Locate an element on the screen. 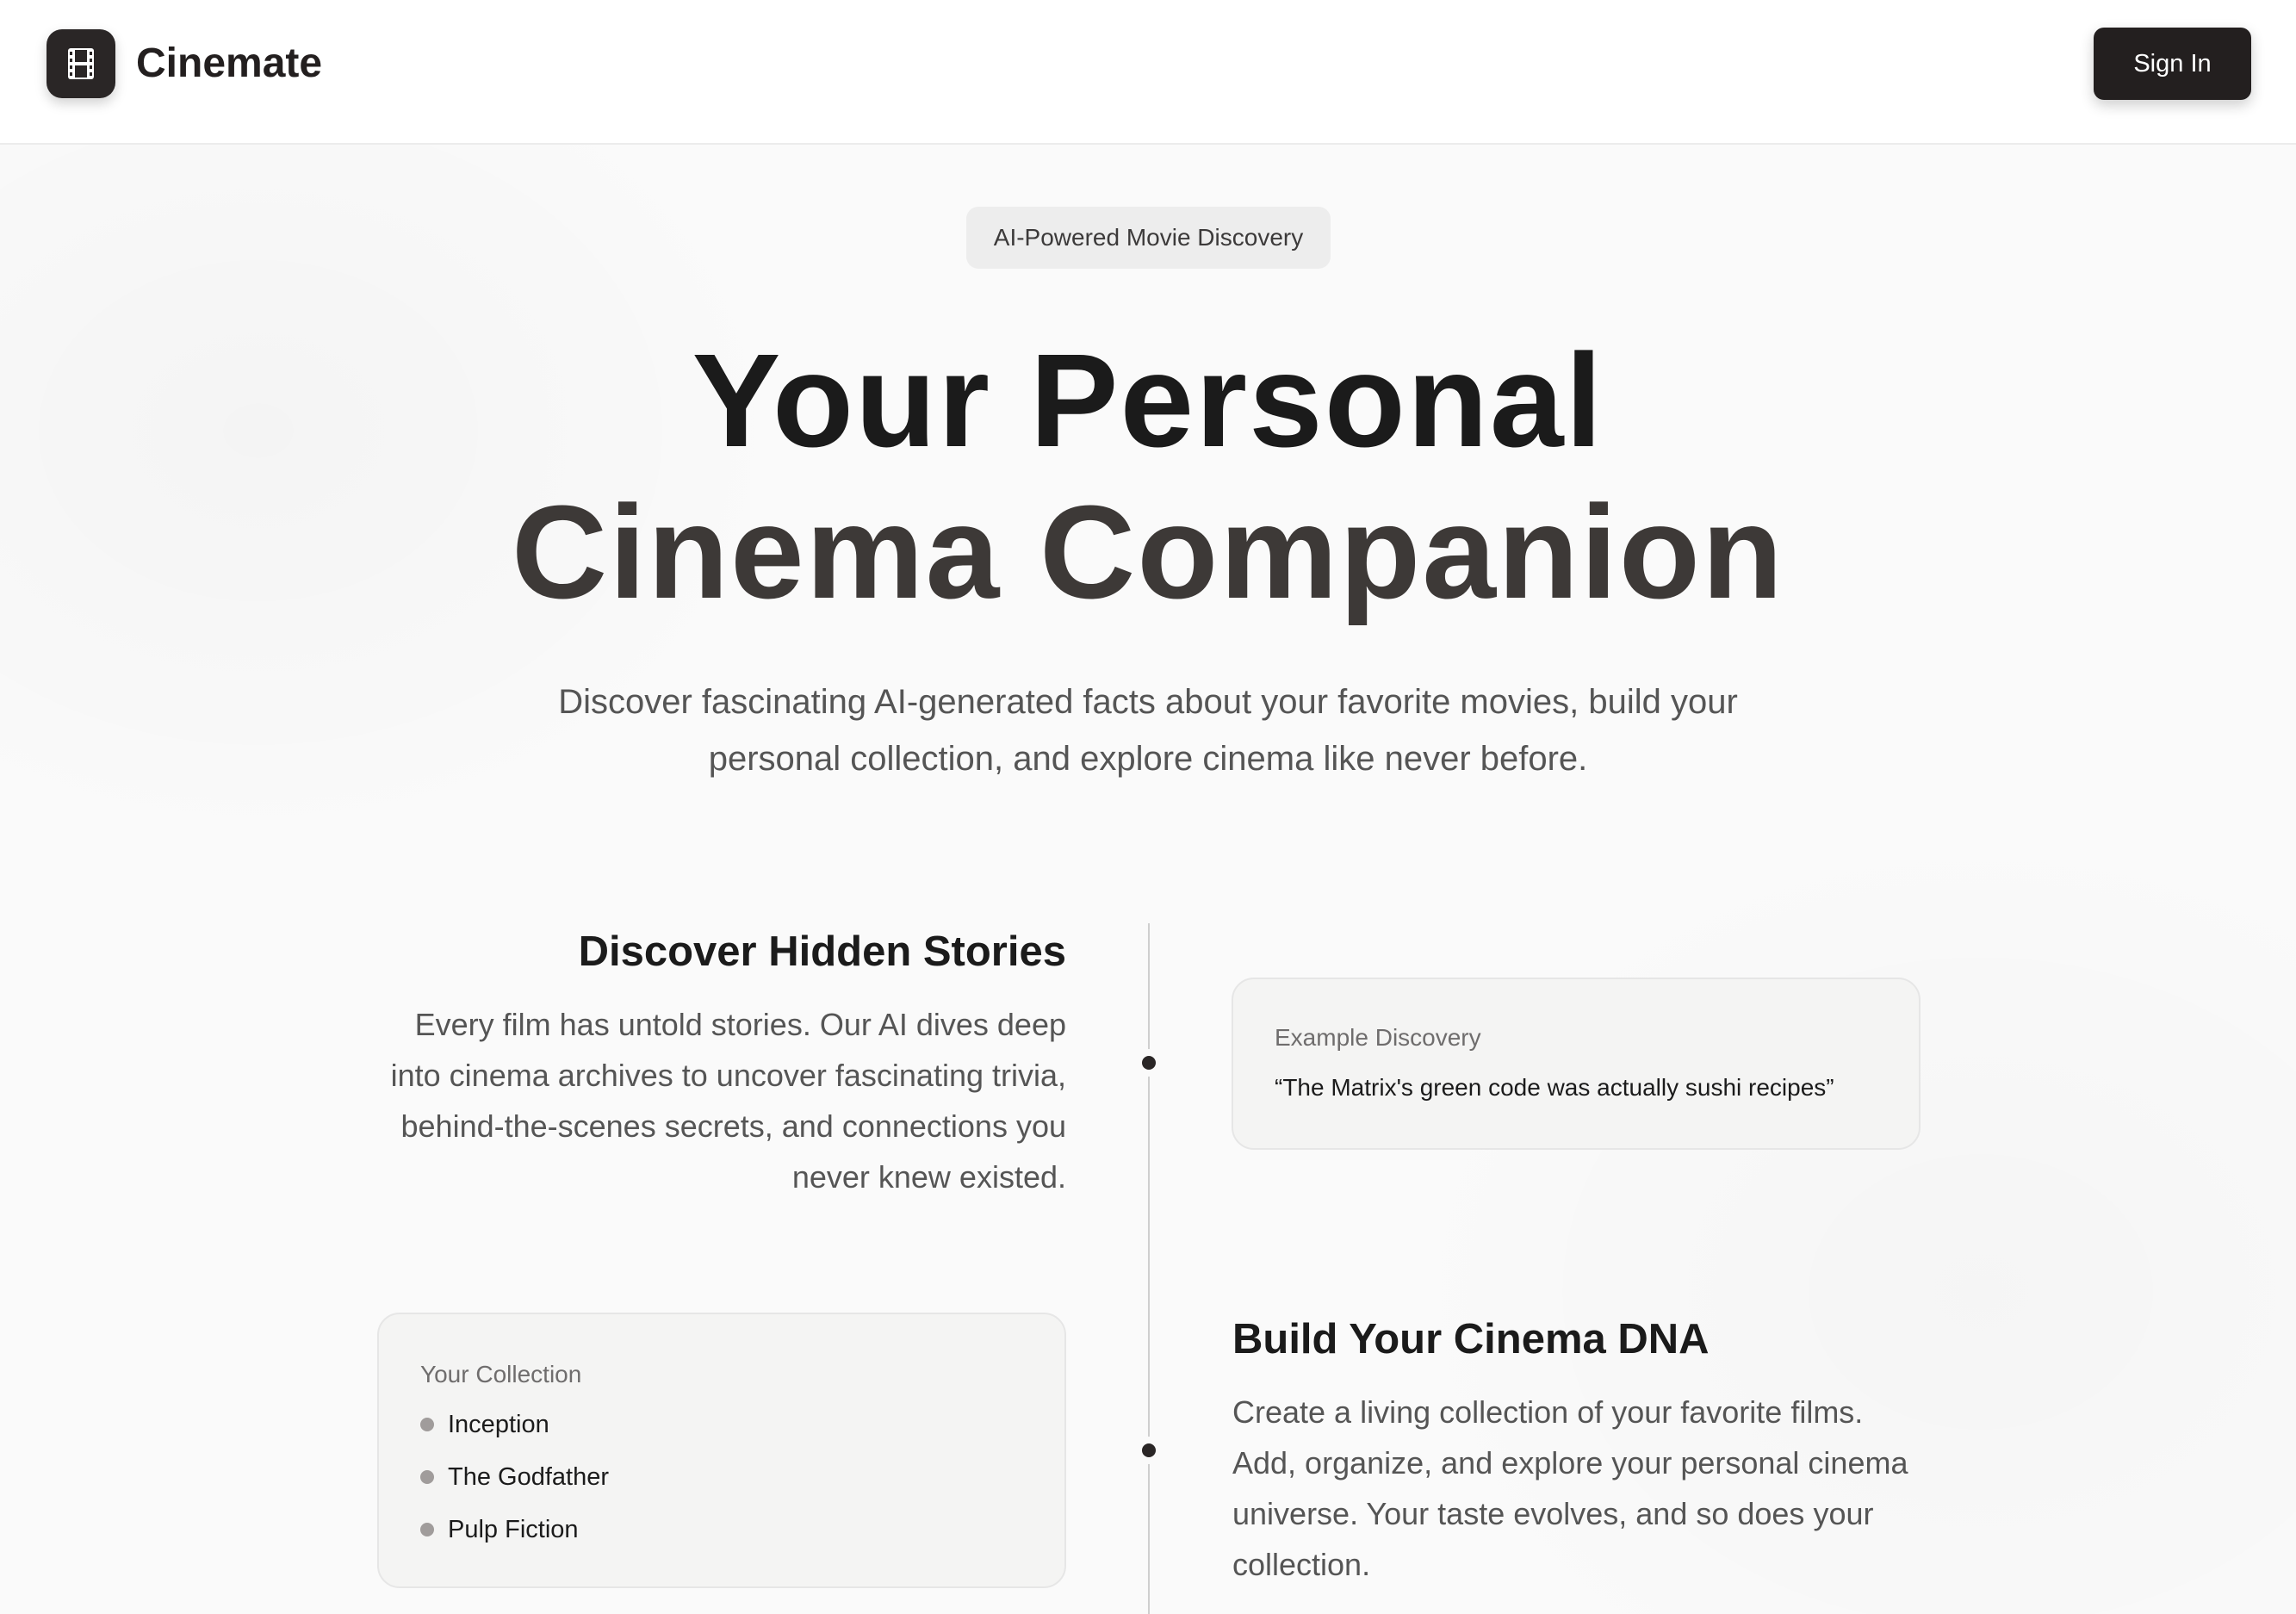 The width and height of the screenshot is (2296, 1614). logo is located at coordinates (81, 64).